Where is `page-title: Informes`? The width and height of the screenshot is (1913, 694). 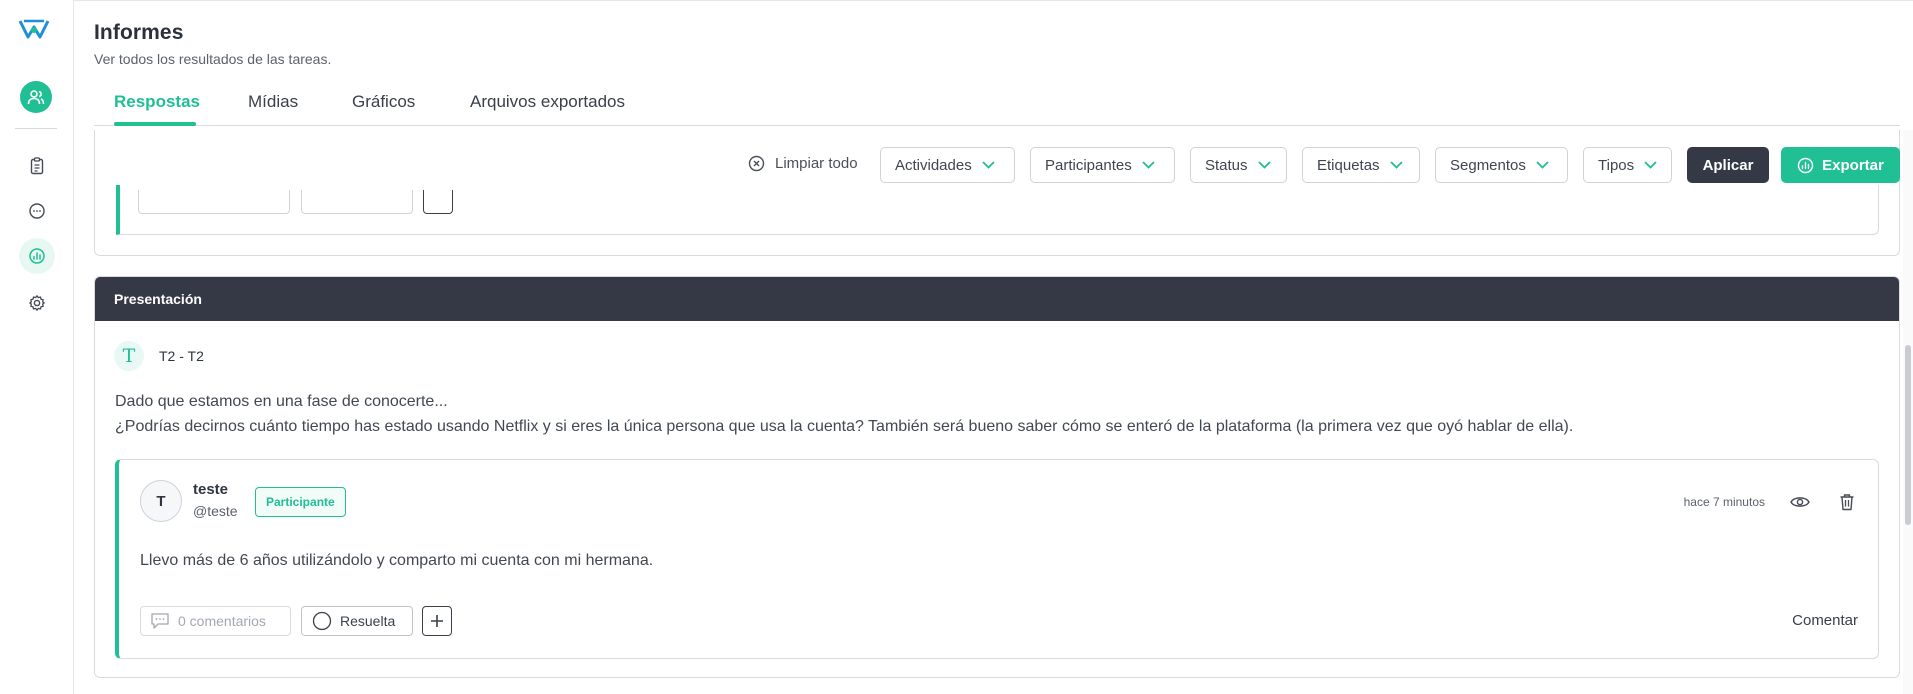
page-title: Informes is located at coordinates (139, 32).